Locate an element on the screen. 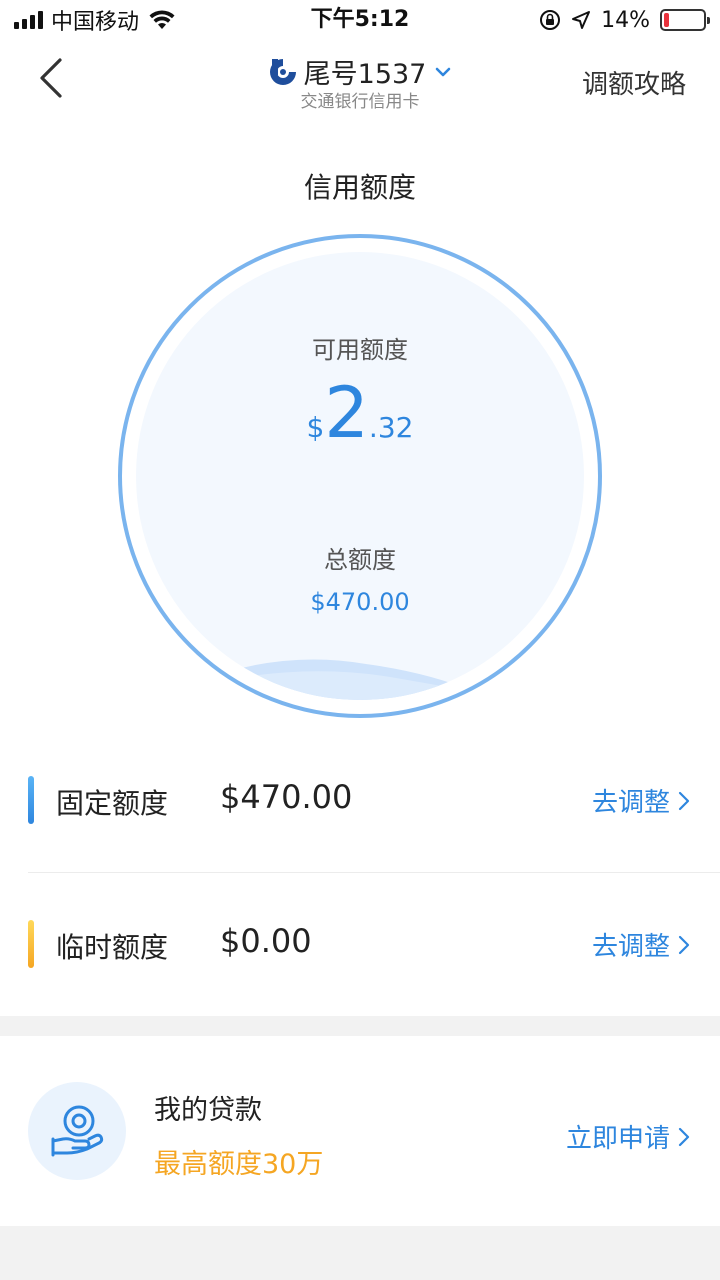 Image resolution: width=720 pixels, height=1280 pixels. available-limit-amount: $2.32 is located at coordinates (360, 413).